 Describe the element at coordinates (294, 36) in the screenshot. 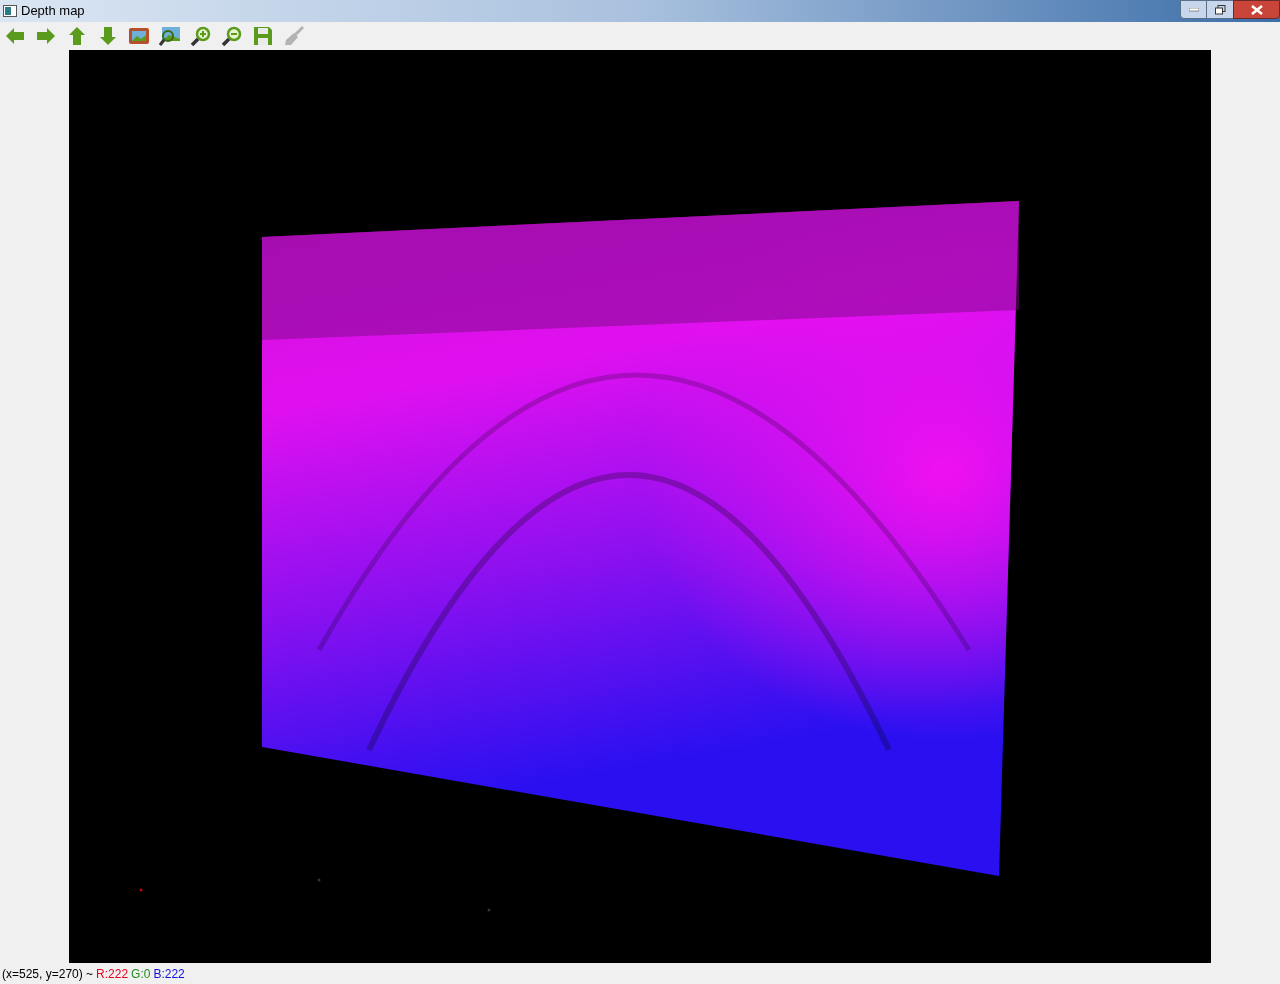

I see `broom-icon` at that location.